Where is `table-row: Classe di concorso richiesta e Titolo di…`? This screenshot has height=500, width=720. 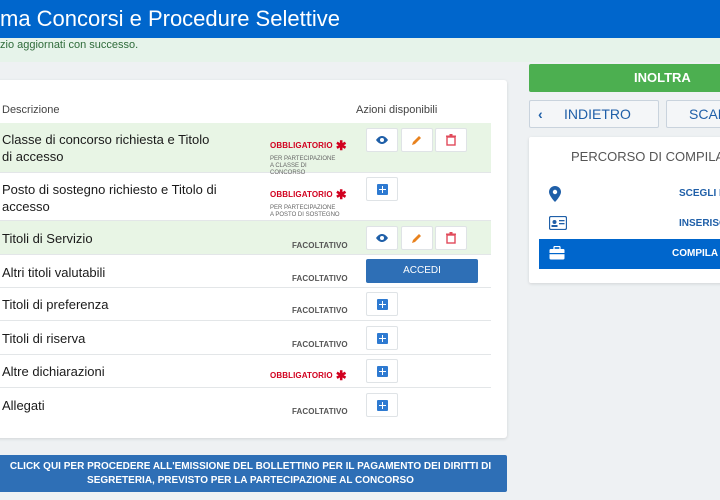
table-row: Classe di concorso richiesta e Titolo di… is located at coordinates (245, 149).